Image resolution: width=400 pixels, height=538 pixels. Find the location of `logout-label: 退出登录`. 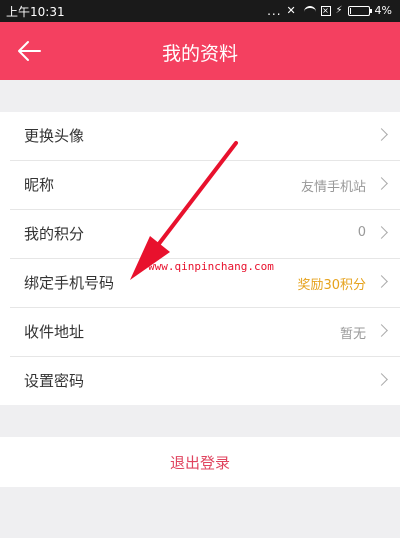

logout-label: 退出登录 is located at coordinates (199, 463).